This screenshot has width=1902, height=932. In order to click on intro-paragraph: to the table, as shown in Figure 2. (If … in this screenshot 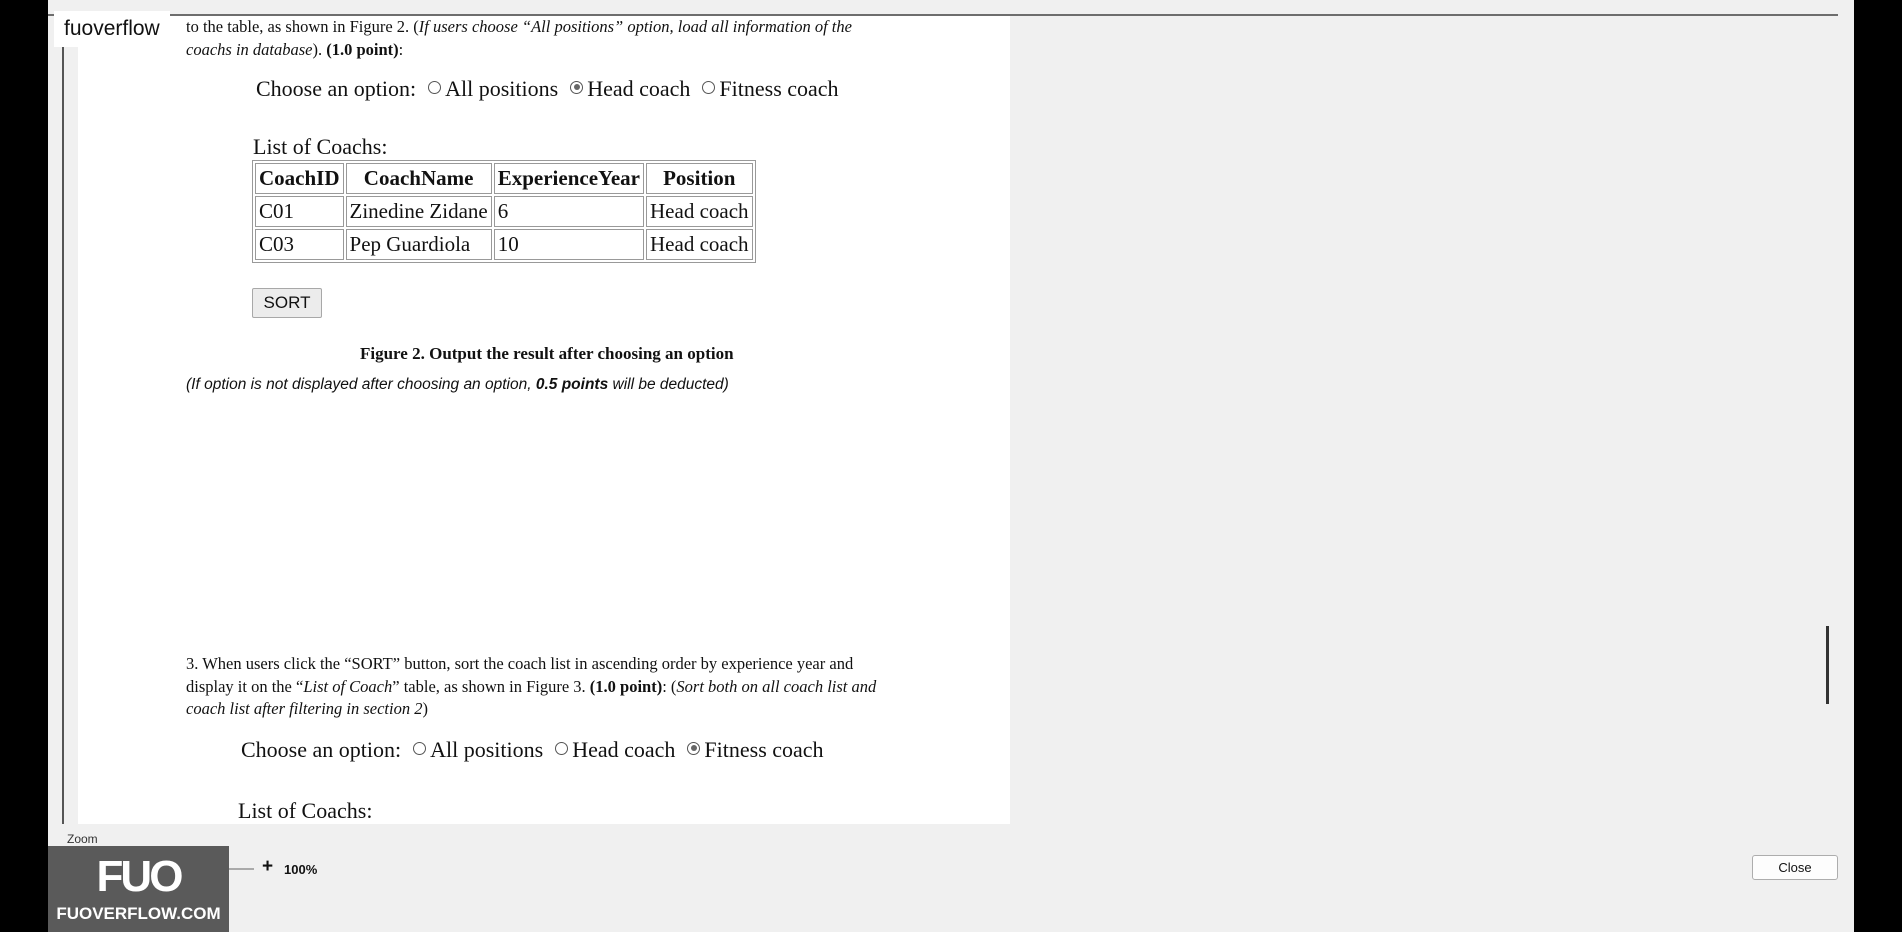, I will do `click(556, 38)`.